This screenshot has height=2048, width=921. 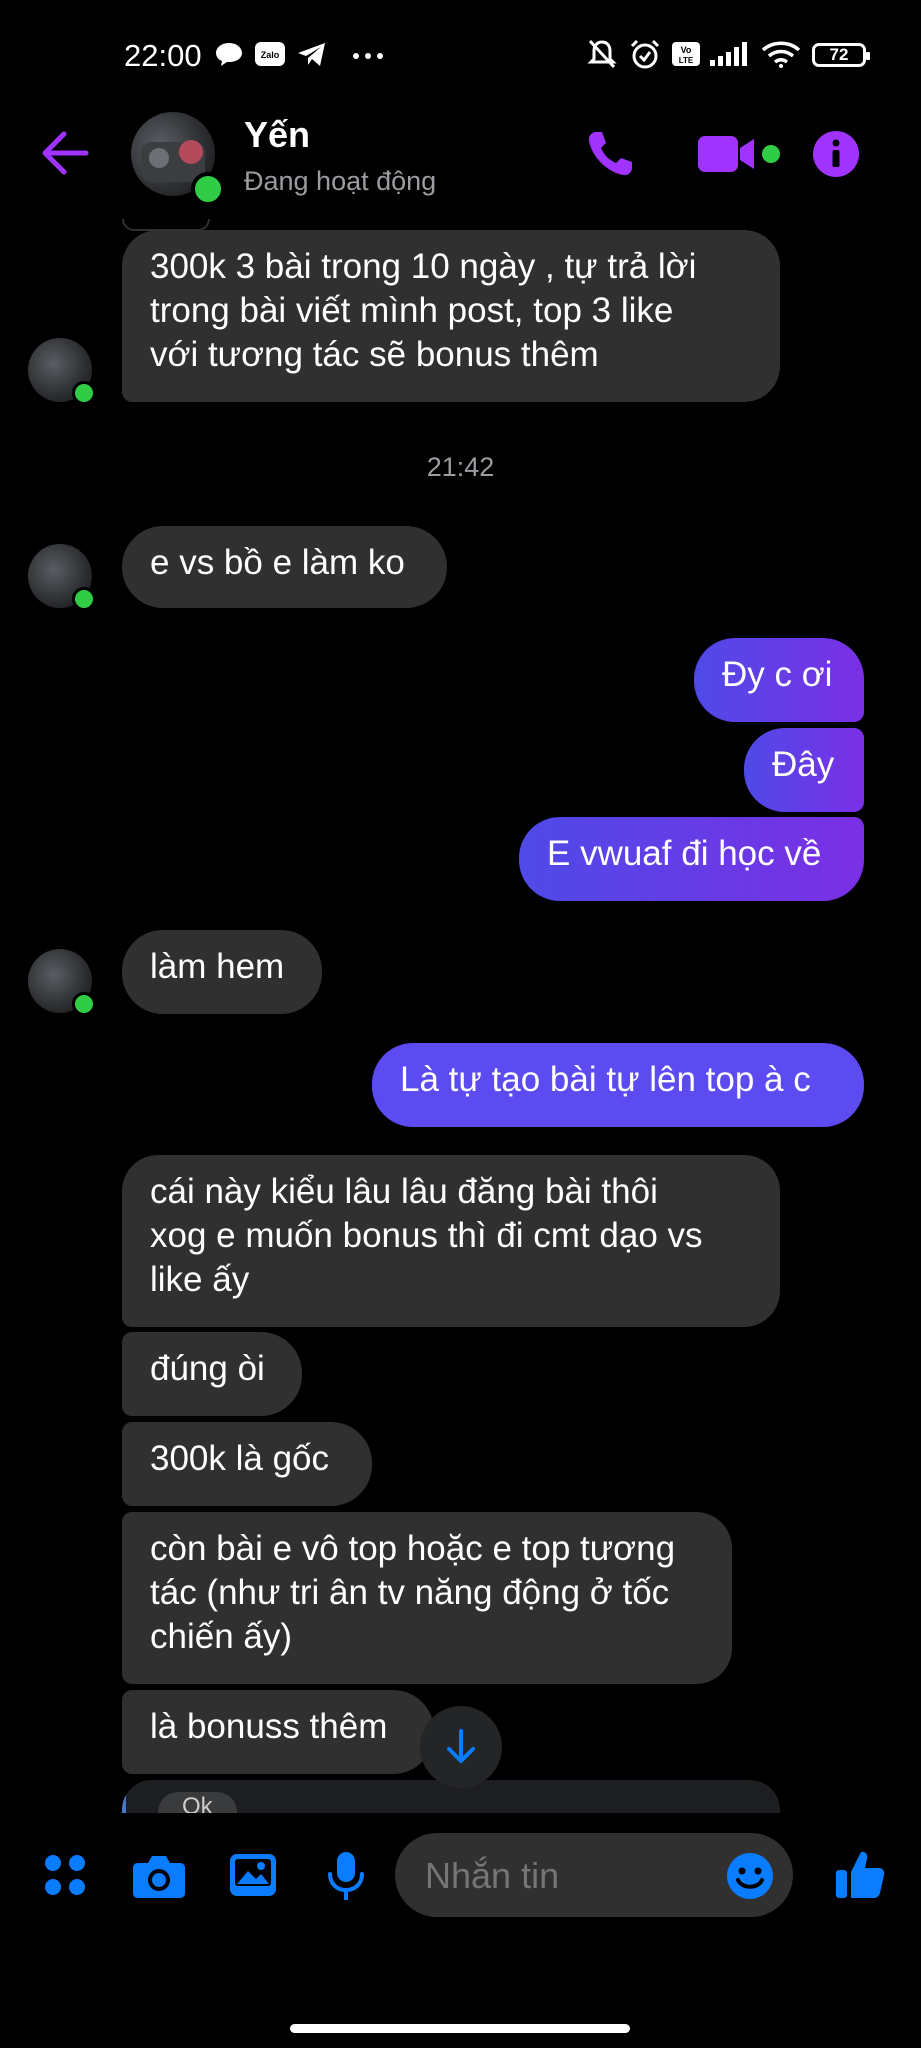 I want to click on zalo-icon: Zalo, so click(x=270, y=54).